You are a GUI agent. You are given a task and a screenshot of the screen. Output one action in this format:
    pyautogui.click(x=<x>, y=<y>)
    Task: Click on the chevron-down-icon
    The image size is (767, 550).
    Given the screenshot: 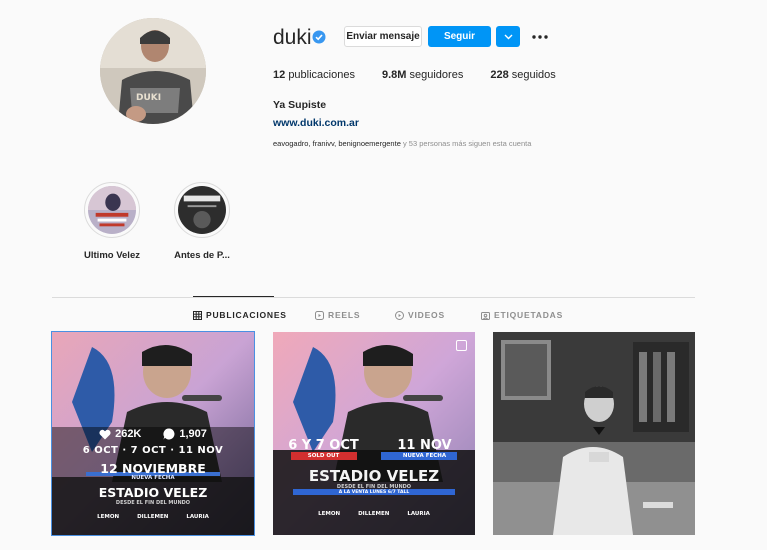 What is the action you would take?
    pyautogui.click(x=508, y=36)
    